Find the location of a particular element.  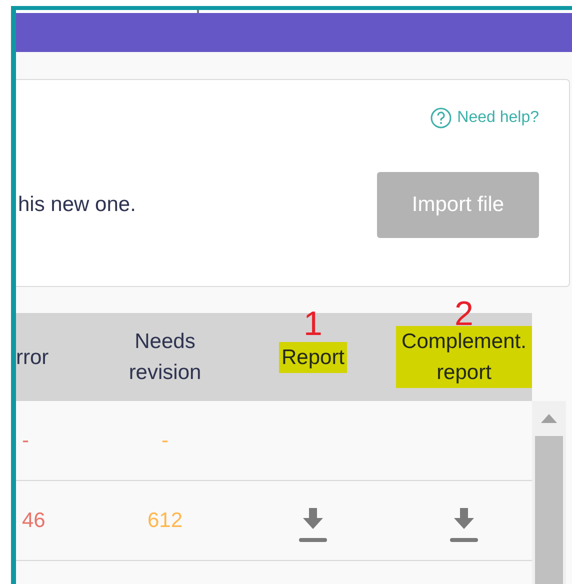

annotation-number: 1 is located at coordinates (313, 324).